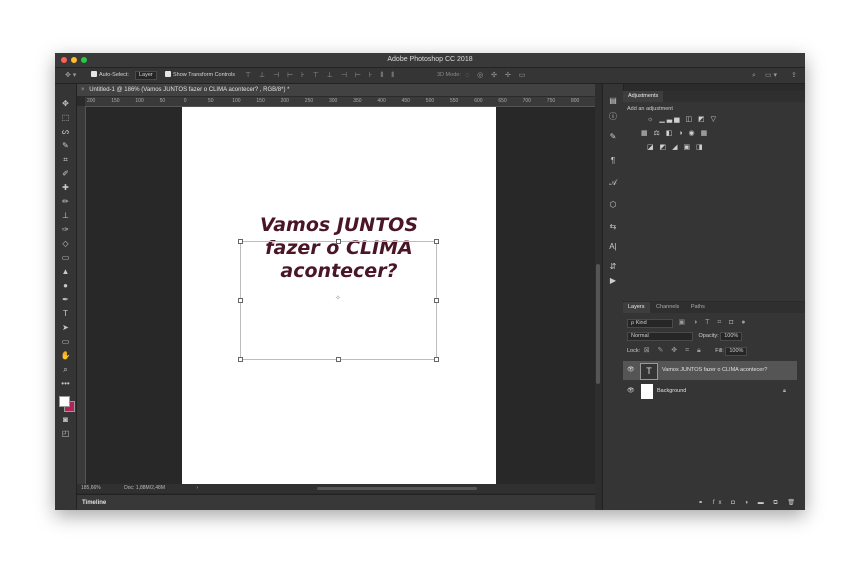  What do you see at coordinates (65, 243) in the screenshot?
I see `eraser-tool-icon: ◇` at bounding box center [65, 243].